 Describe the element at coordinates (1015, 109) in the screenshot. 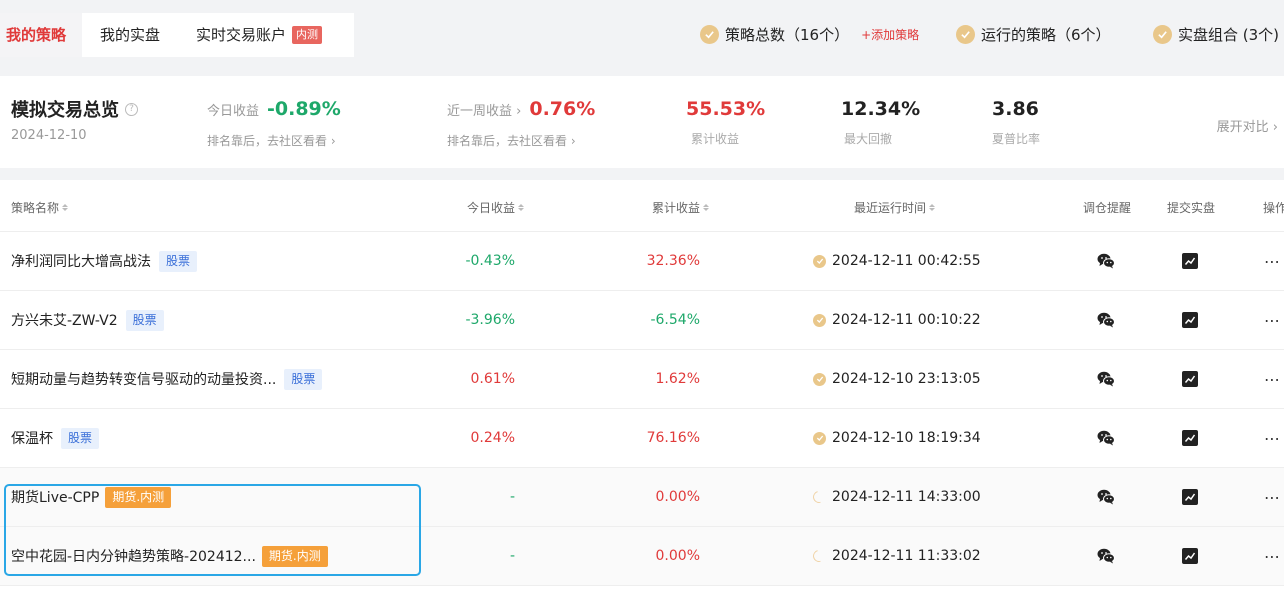

I see `sharpe-ratio-value: 3.86` at that location.